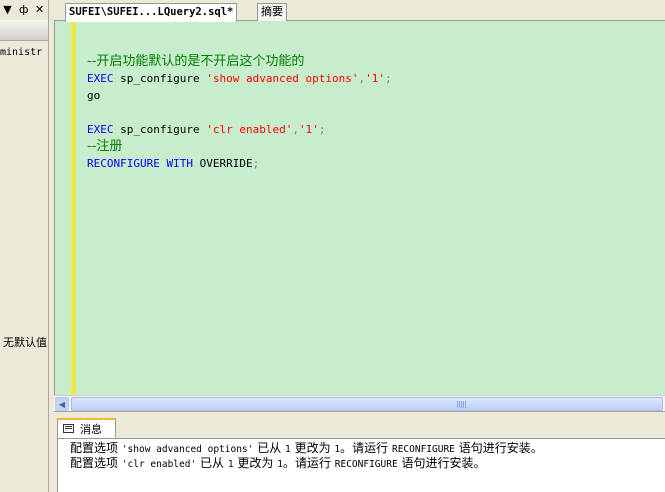  I want to click on property-text: 无默认值, so click(25, 342).